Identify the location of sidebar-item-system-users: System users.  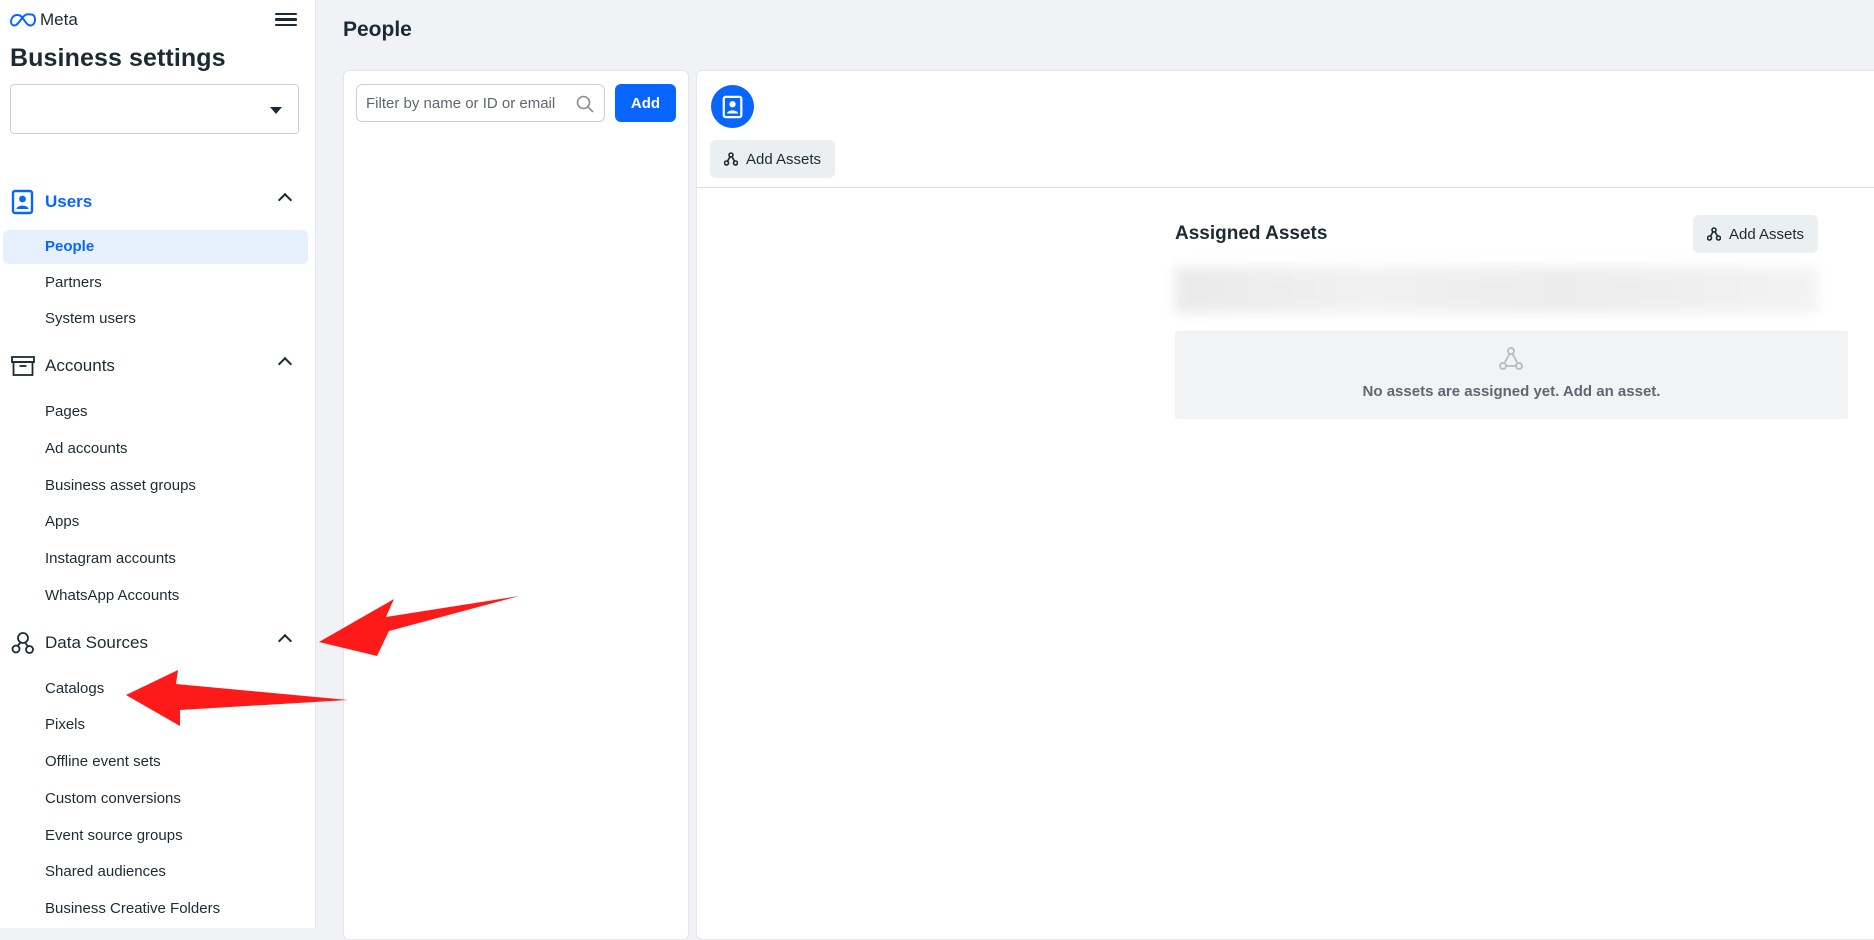
(155, 319).